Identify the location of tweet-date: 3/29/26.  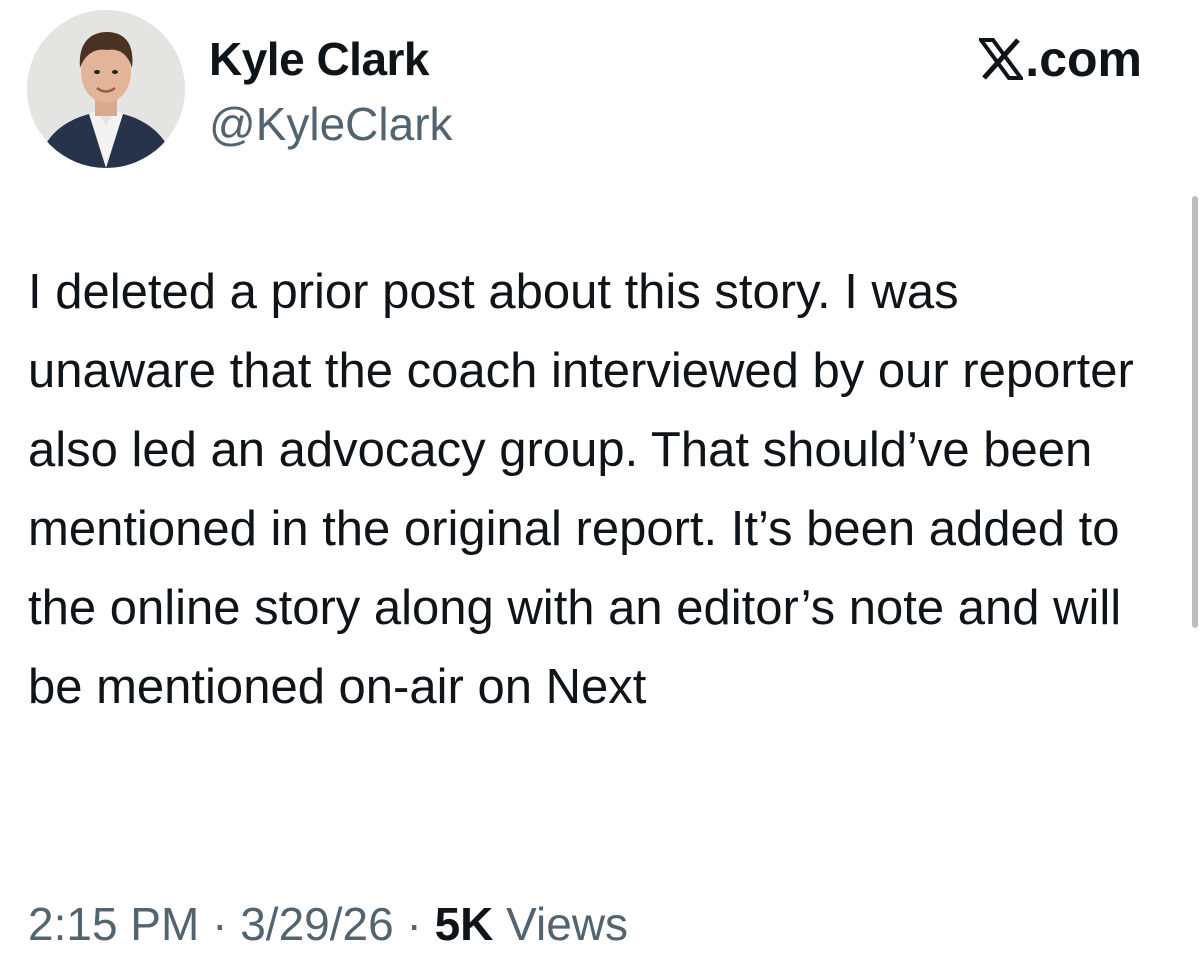
(316, 924).